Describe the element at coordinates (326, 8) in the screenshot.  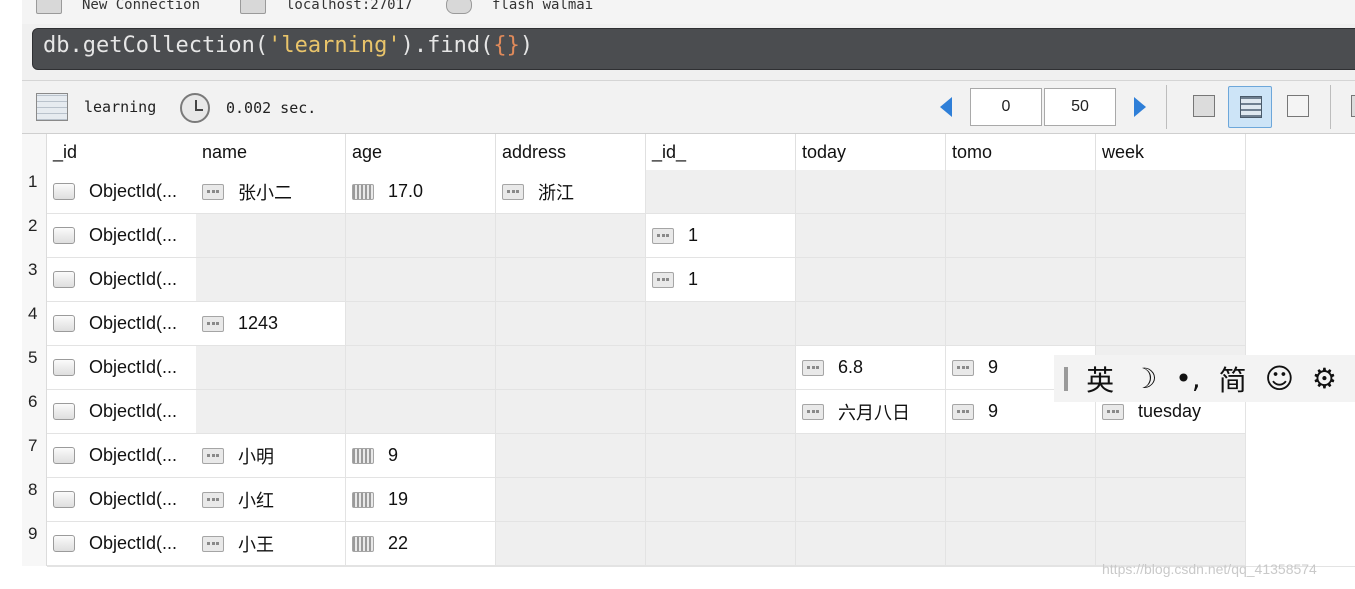
I see `host-tab: localhost:27017` at that location.